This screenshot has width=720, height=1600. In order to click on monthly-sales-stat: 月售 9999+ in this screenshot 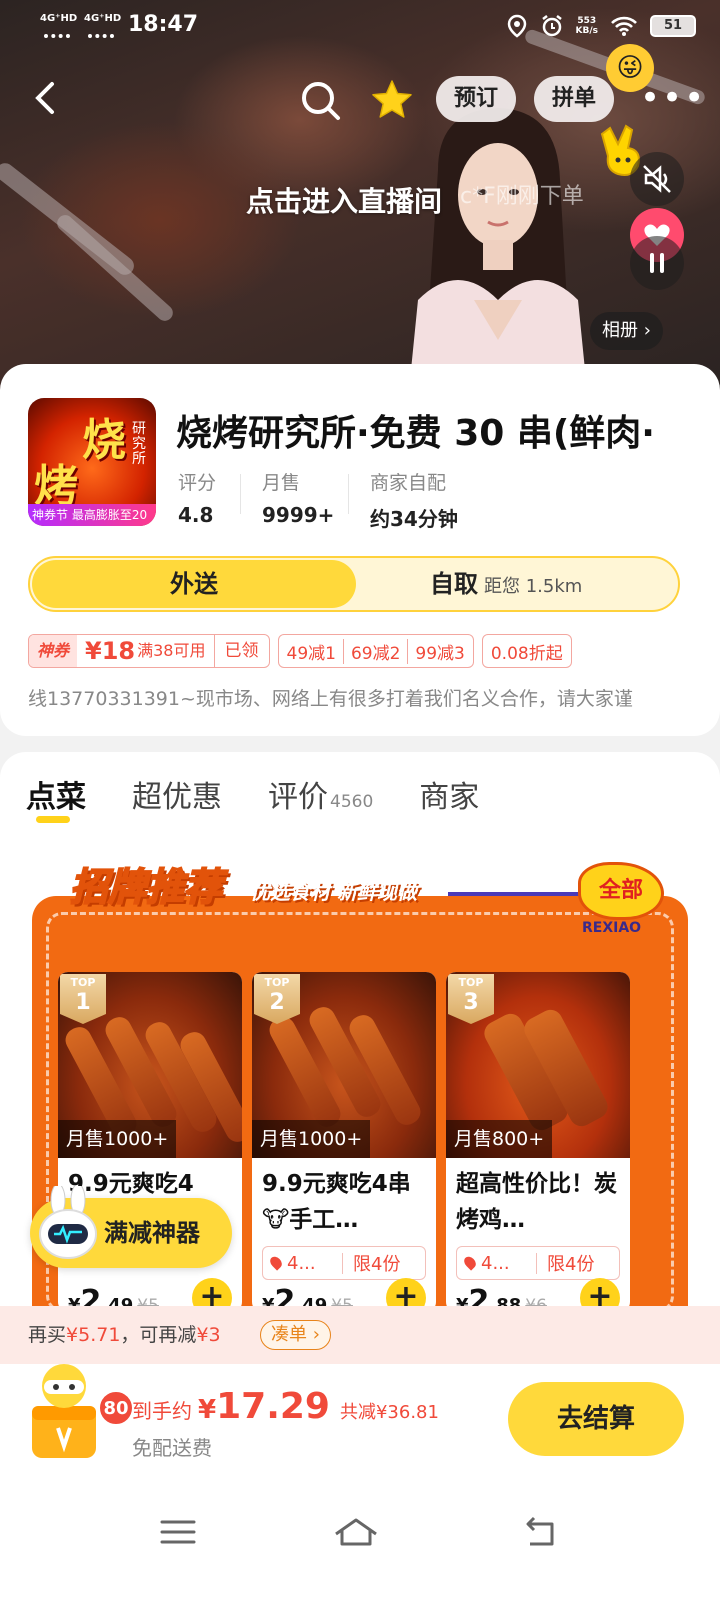, I will do `click(298, 499)`.